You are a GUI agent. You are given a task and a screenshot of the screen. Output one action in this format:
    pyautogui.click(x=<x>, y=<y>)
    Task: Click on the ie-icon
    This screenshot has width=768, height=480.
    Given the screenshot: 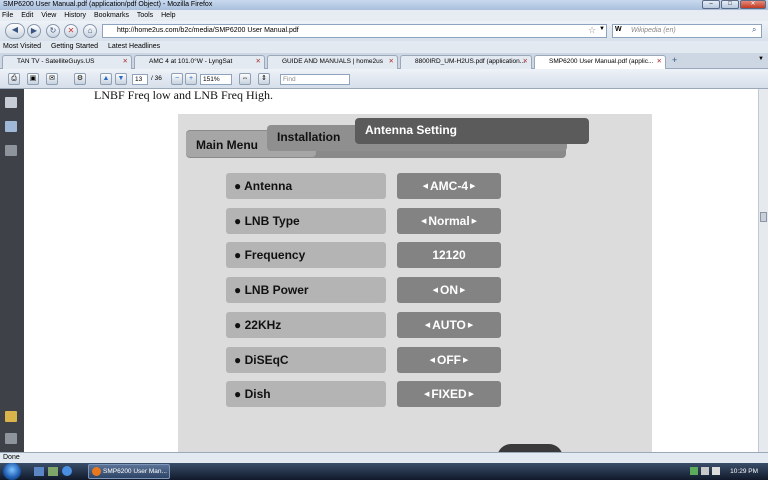 What is the action you would take?
    pyautogui.click(x=67, y=471)
    